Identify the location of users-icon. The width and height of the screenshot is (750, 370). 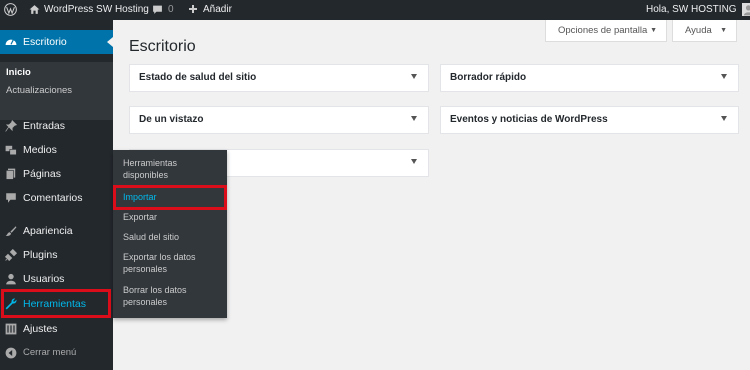
(11, 279).